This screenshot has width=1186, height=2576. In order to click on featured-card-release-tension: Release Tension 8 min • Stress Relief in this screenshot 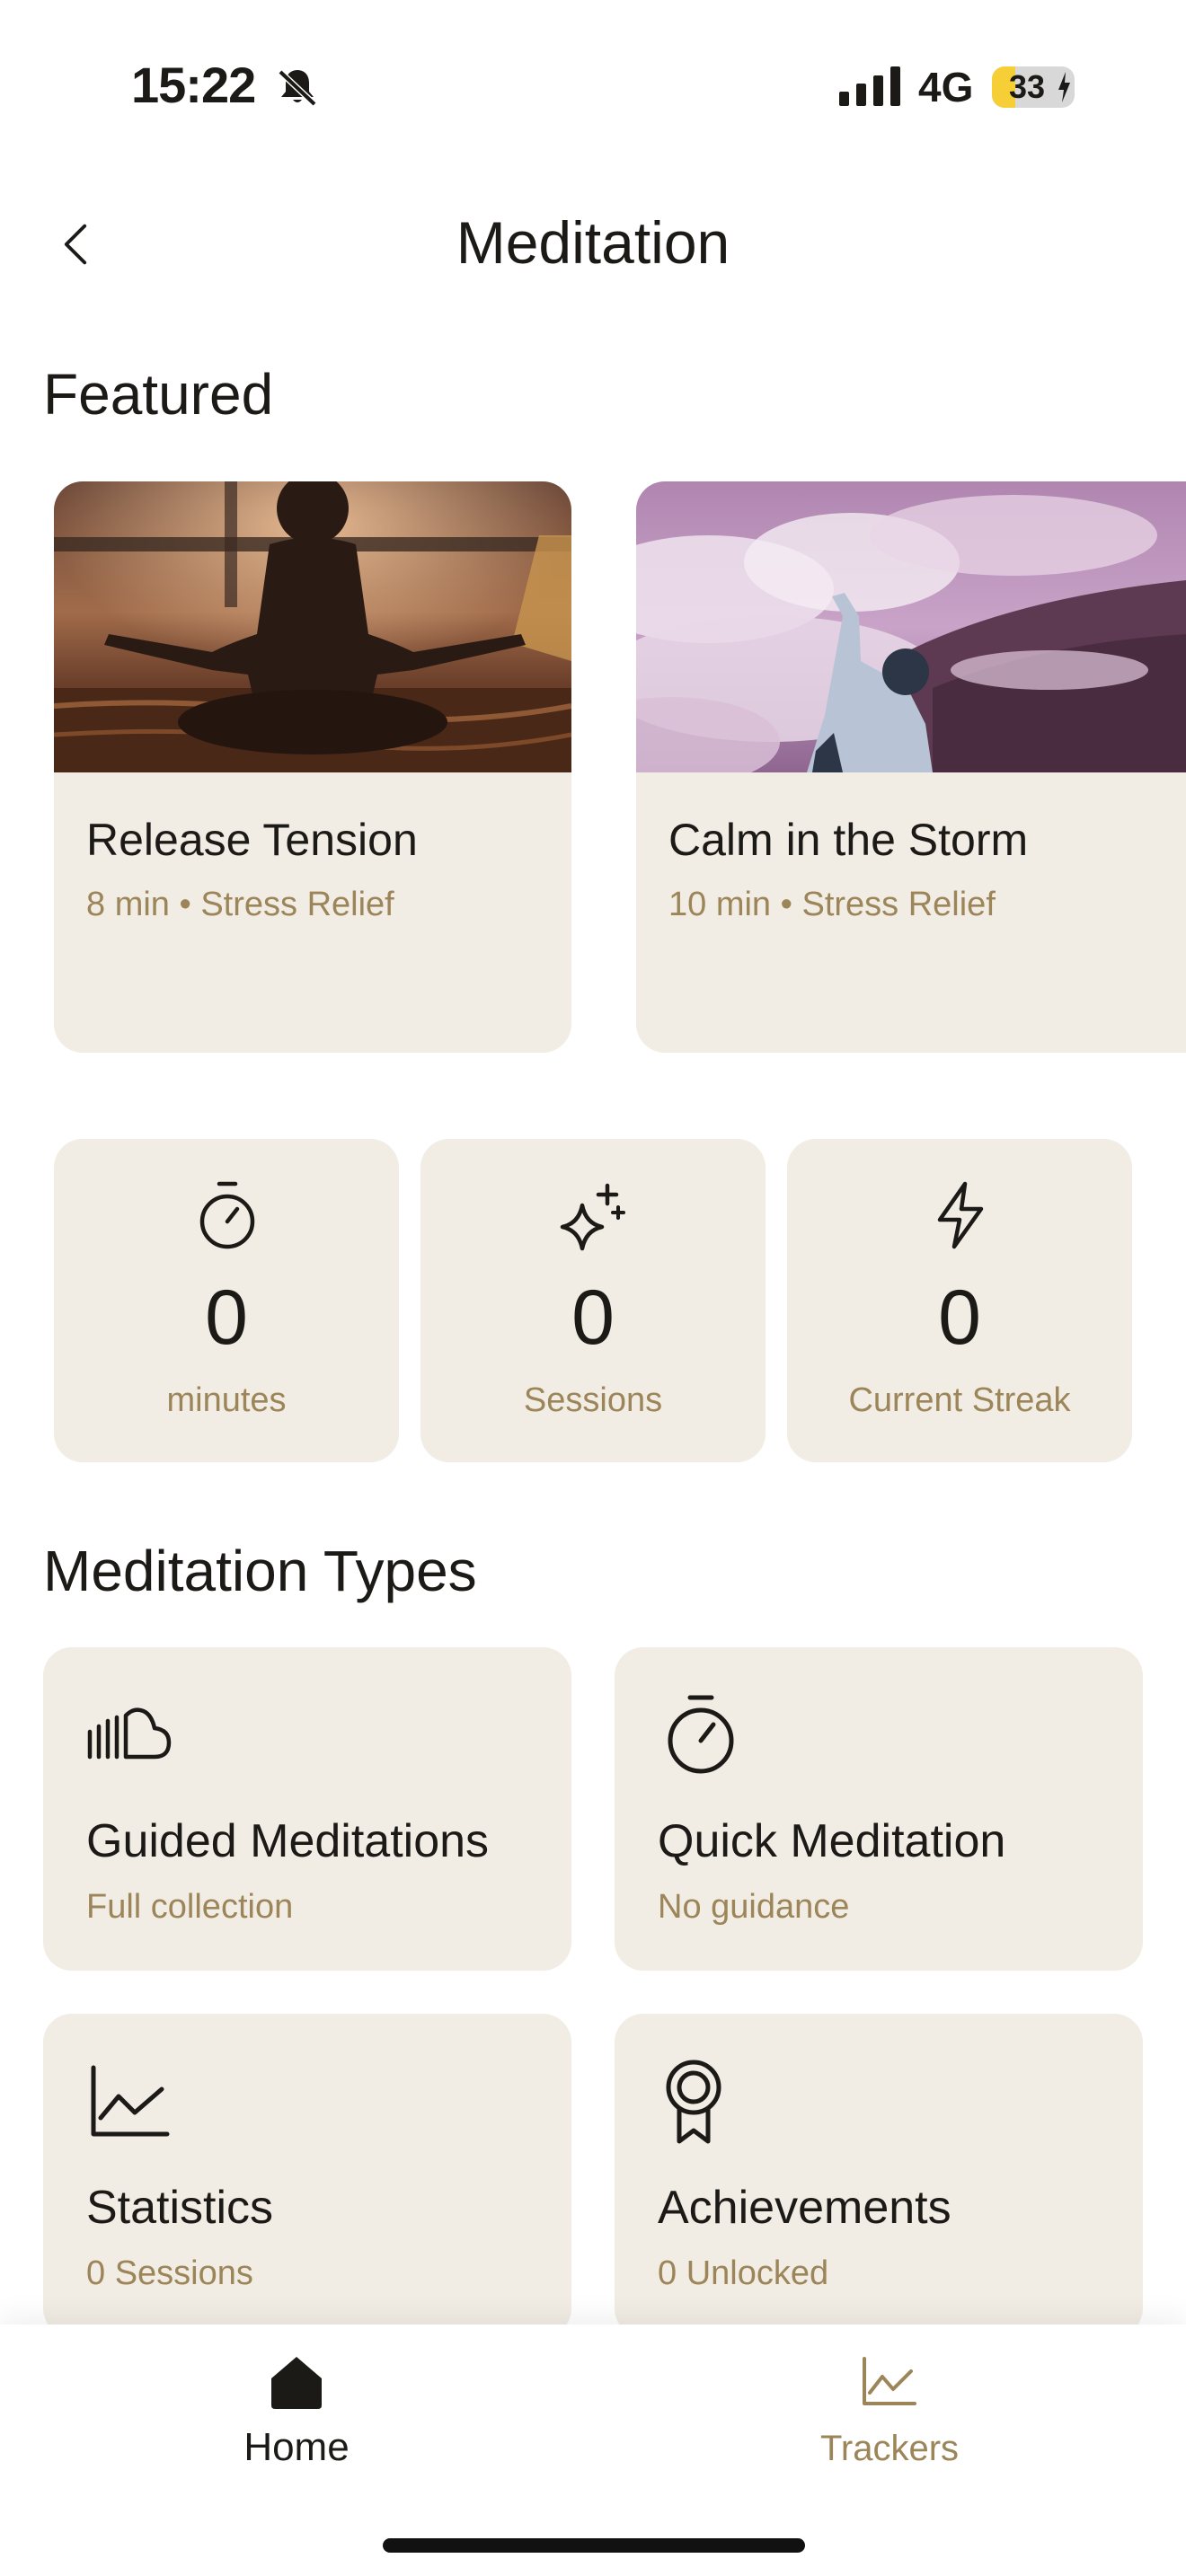, I will do `click(312, 767)`.